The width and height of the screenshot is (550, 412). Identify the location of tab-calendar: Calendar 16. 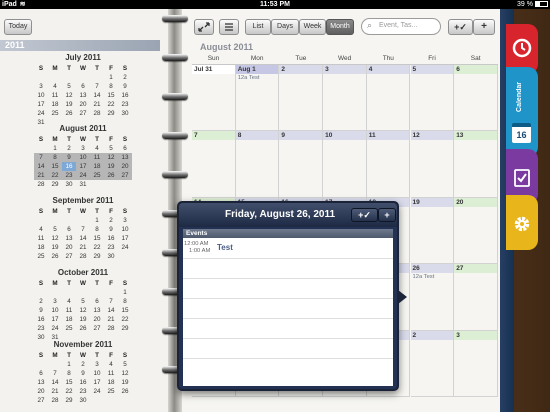
(522, 112).